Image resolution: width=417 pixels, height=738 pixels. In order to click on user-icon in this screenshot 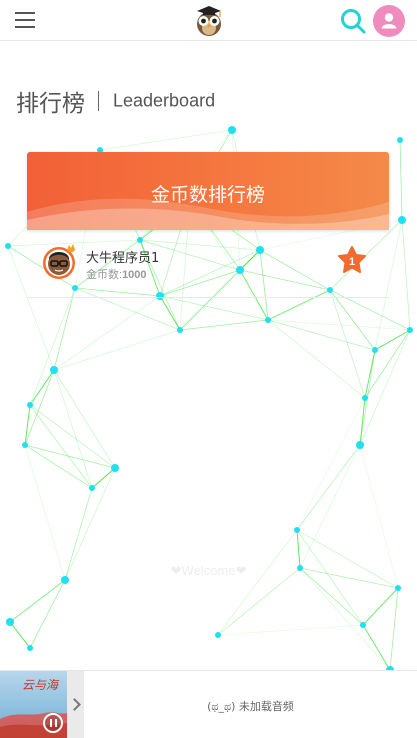, I will do `click(389, 21)`.